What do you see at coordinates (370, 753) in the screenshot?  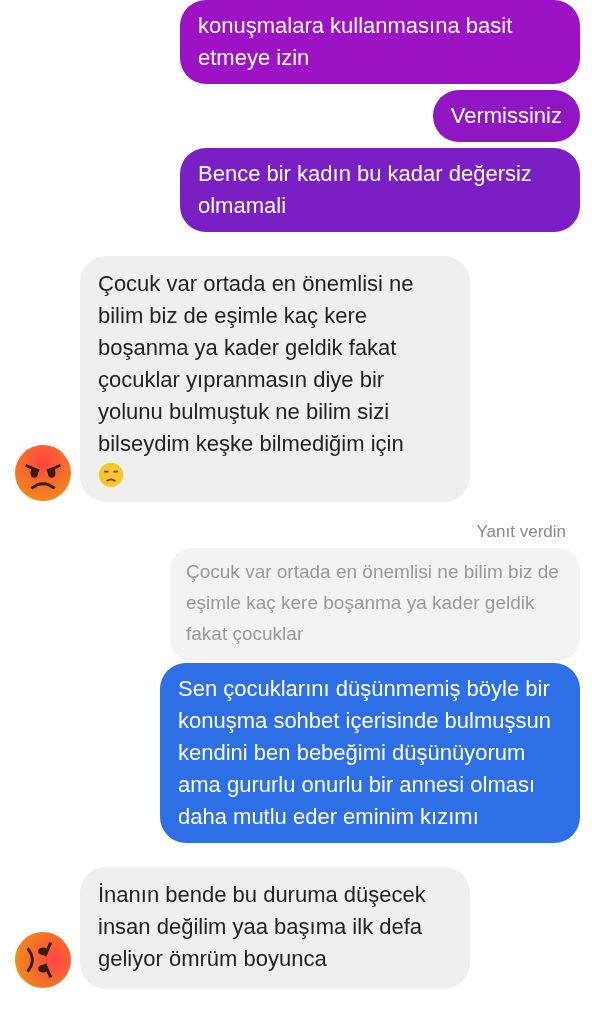 I see `message-bubble: Sen çocuklarını düşünmemiş böyle bir konuşma sohbet içerisinde bulmuşsun kendini ben bebeğimi düşünüyorum ama gururlu onurlu bir annesi olması daha mutlu eder eminim kızımı` at bounding box center [370, 753].